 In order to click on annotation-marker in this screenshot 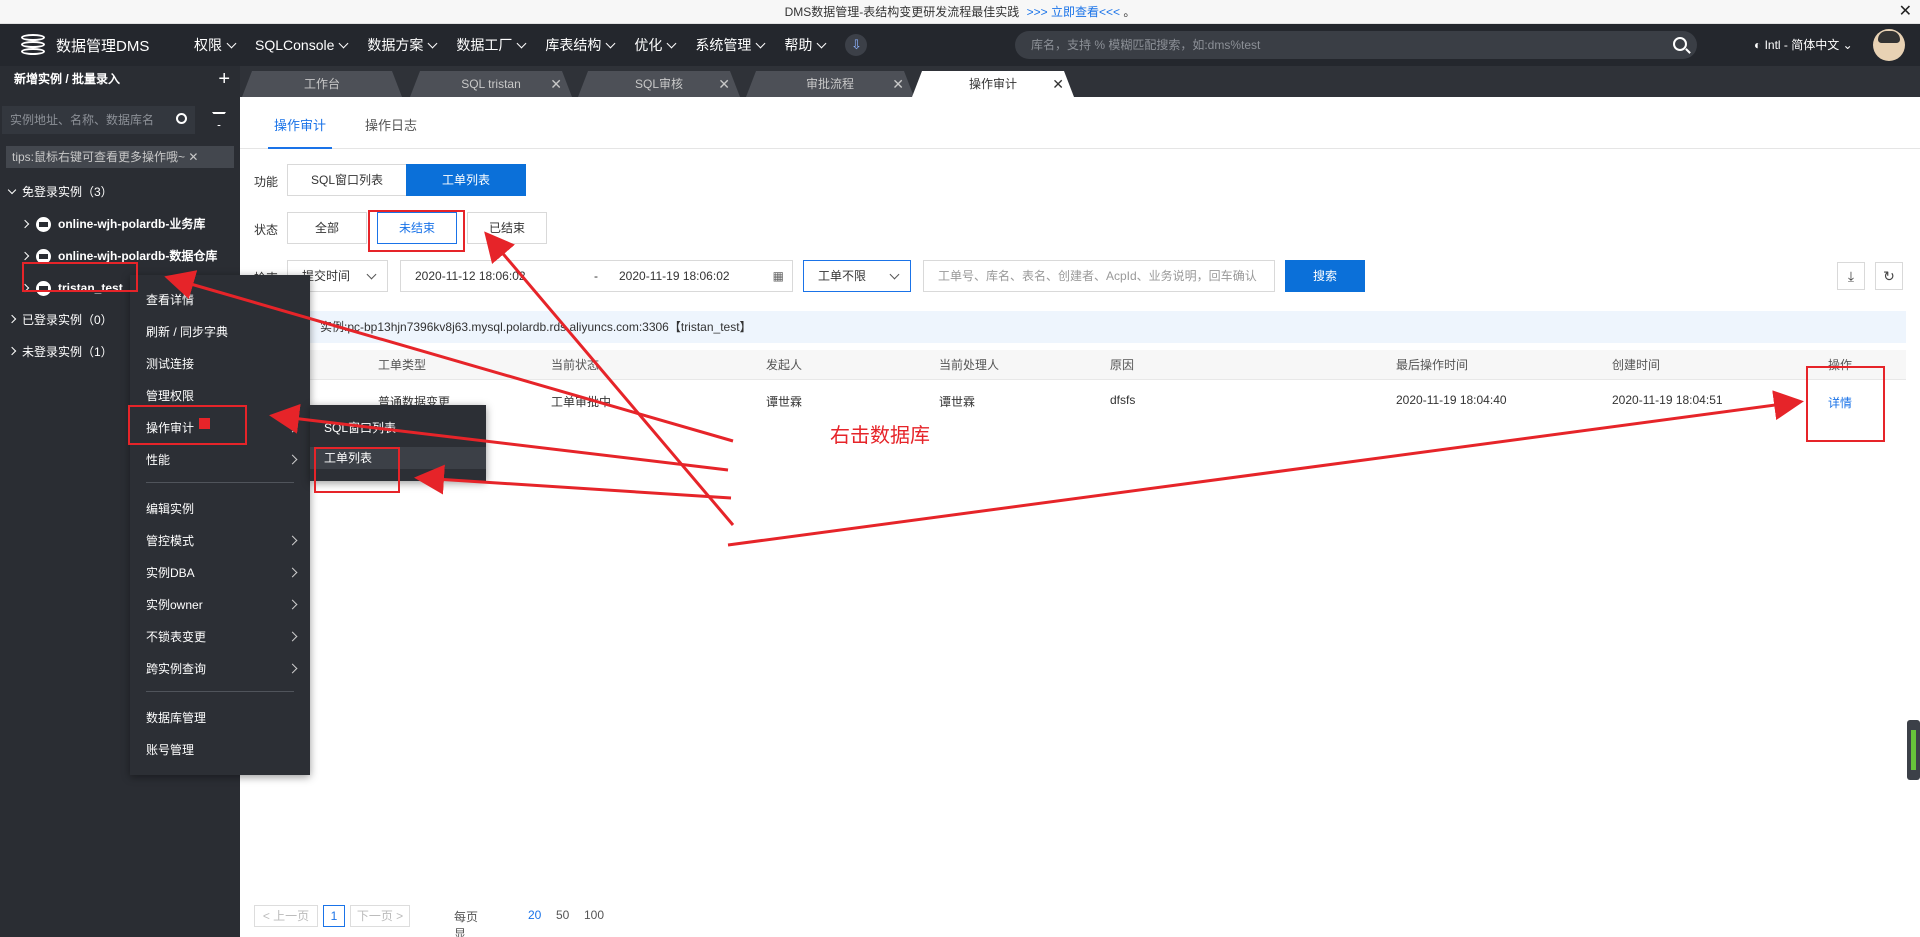, I will do `click(204, 423)`.